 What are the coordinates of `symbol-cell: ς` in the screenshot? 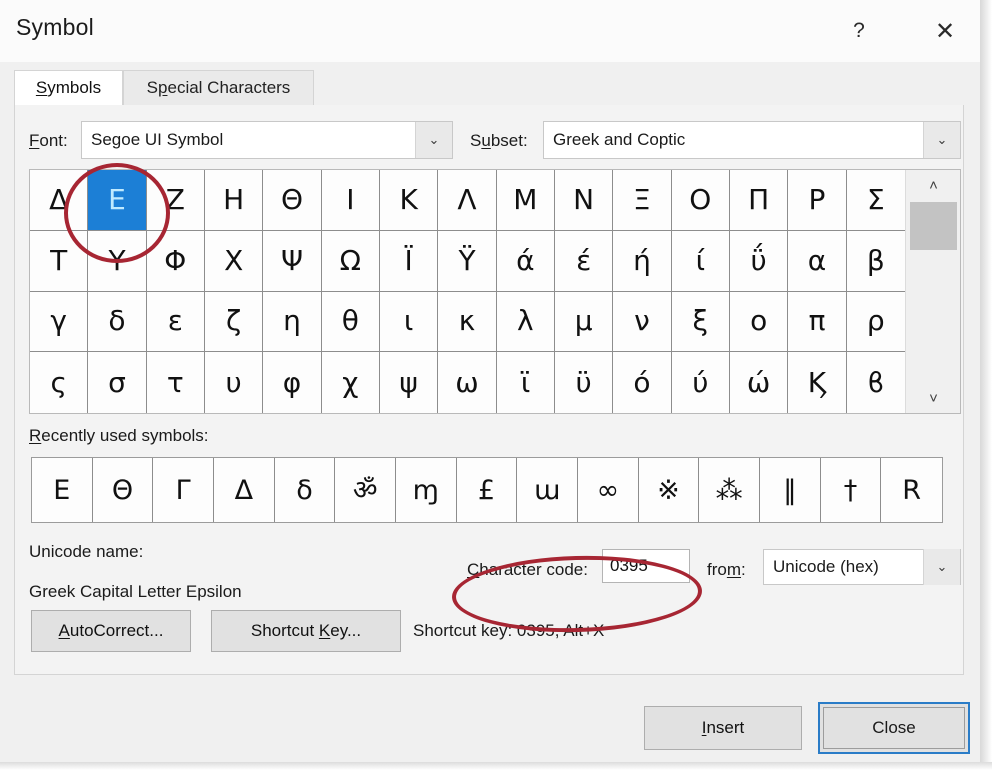 It's located at (59, 382).